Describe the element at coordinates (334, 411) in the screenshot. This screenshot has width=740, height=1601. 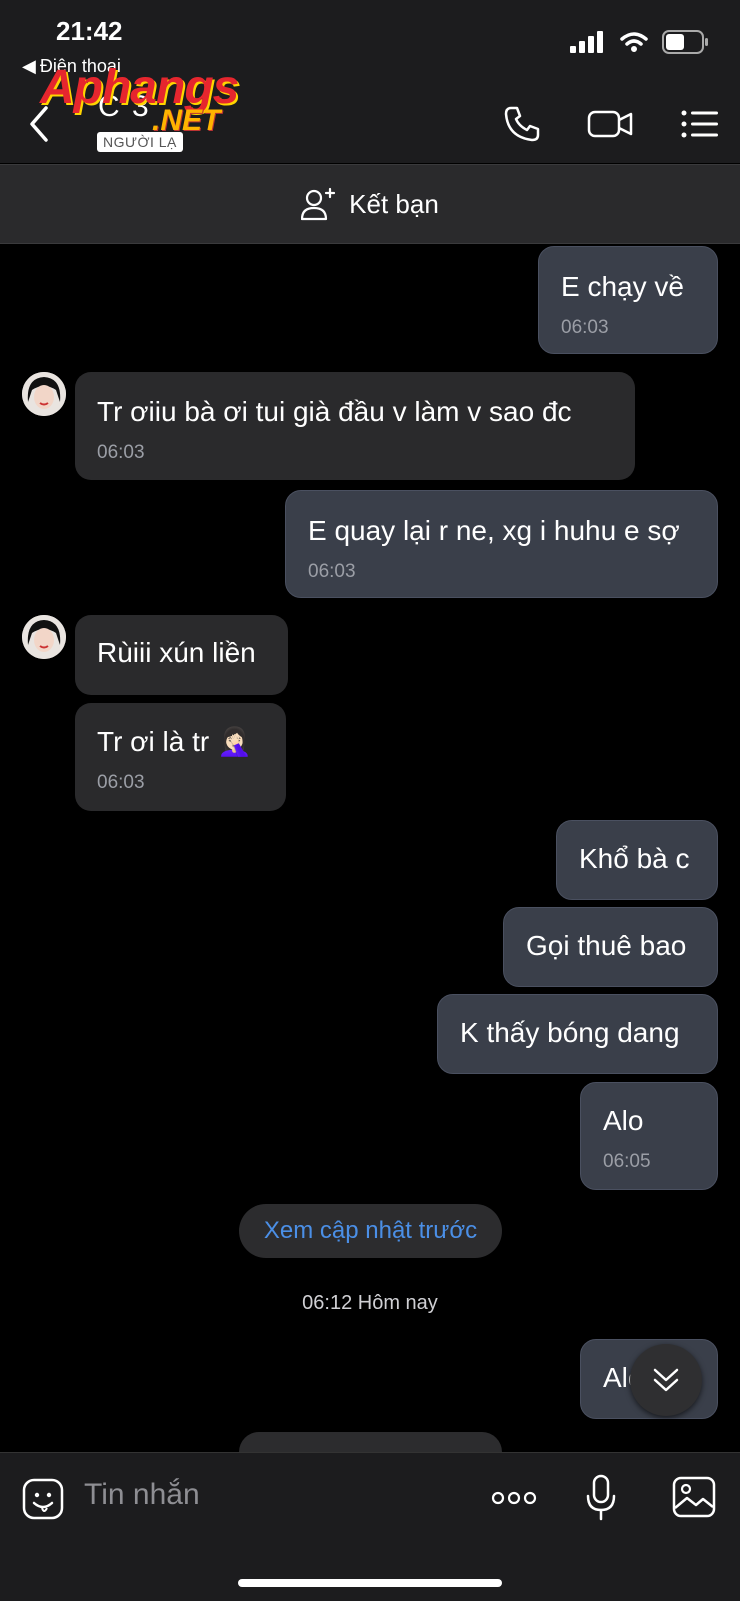
I see `message-text: Tr ơiiu bà ơi tui già đầu v làm v sao đc` at that location.